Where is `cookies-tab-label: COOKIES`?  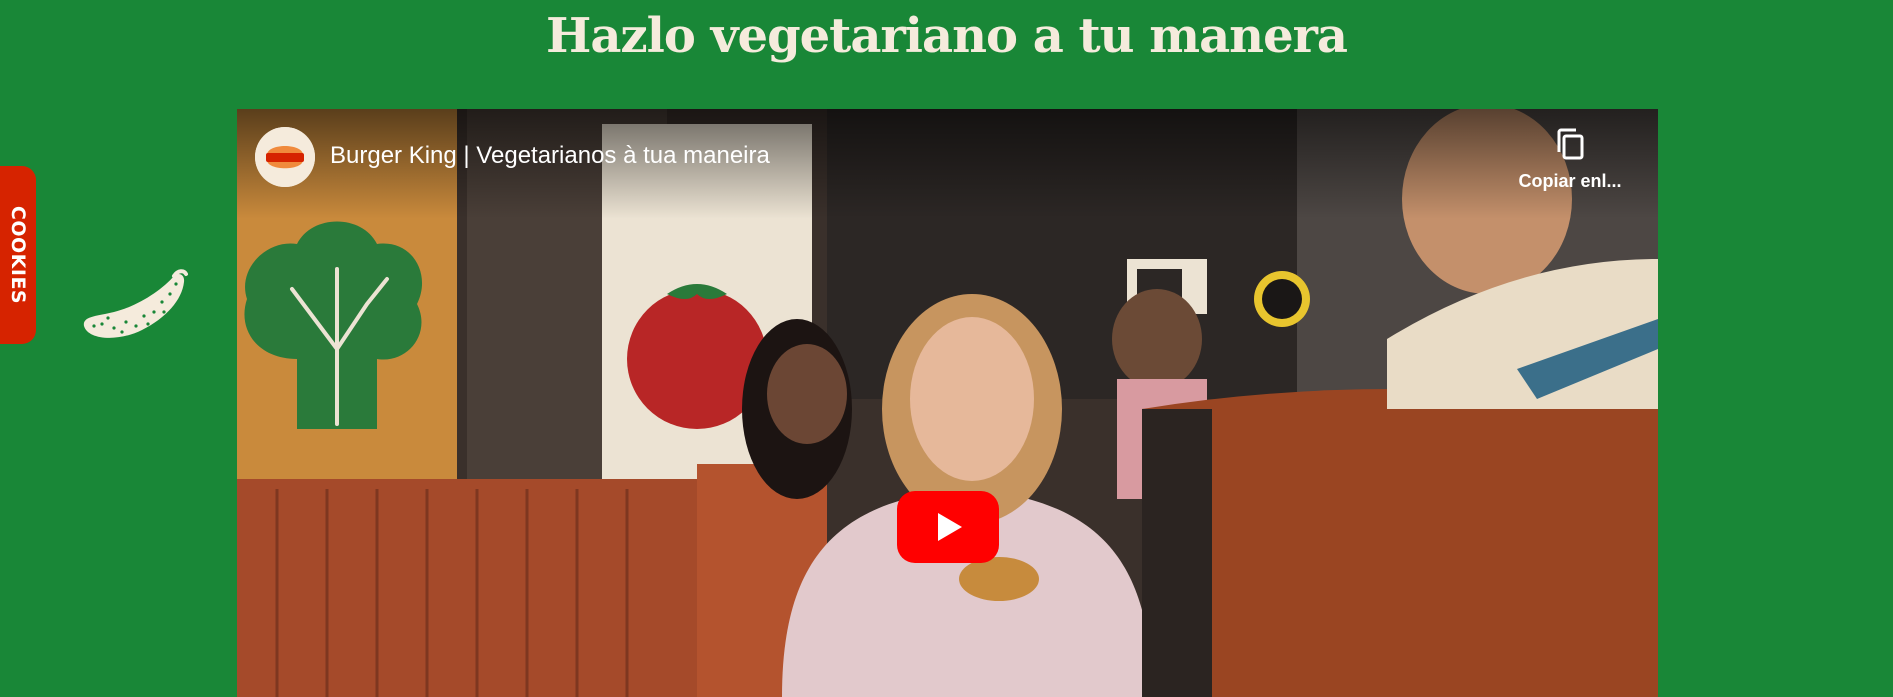
cookies-tab-label: COOKIES is located at coordinates (18, 255).